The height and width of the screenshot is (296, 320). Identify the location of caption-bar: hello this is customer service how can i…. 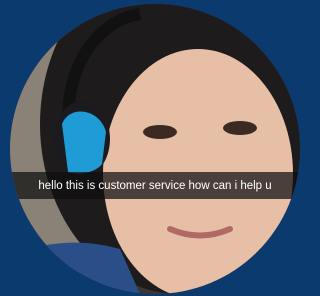
(155, 185).